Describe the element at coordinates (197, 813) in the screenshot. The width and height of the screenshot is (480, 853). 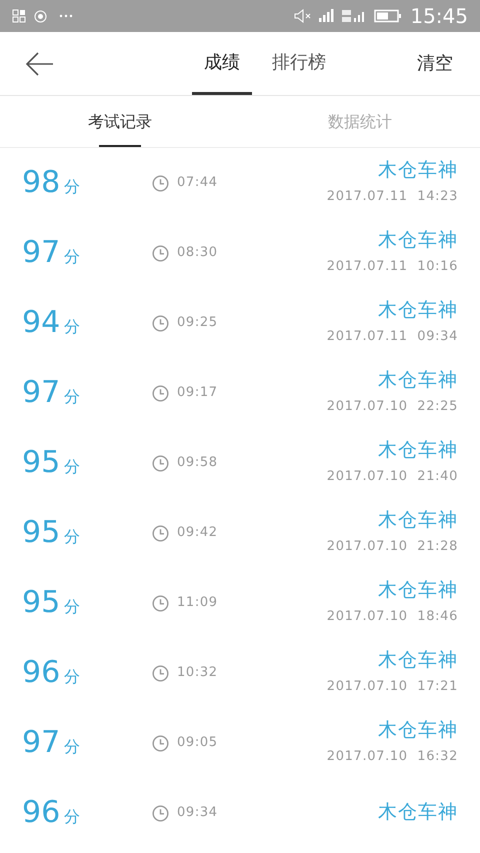
I see `duration: 09:34` at that location.